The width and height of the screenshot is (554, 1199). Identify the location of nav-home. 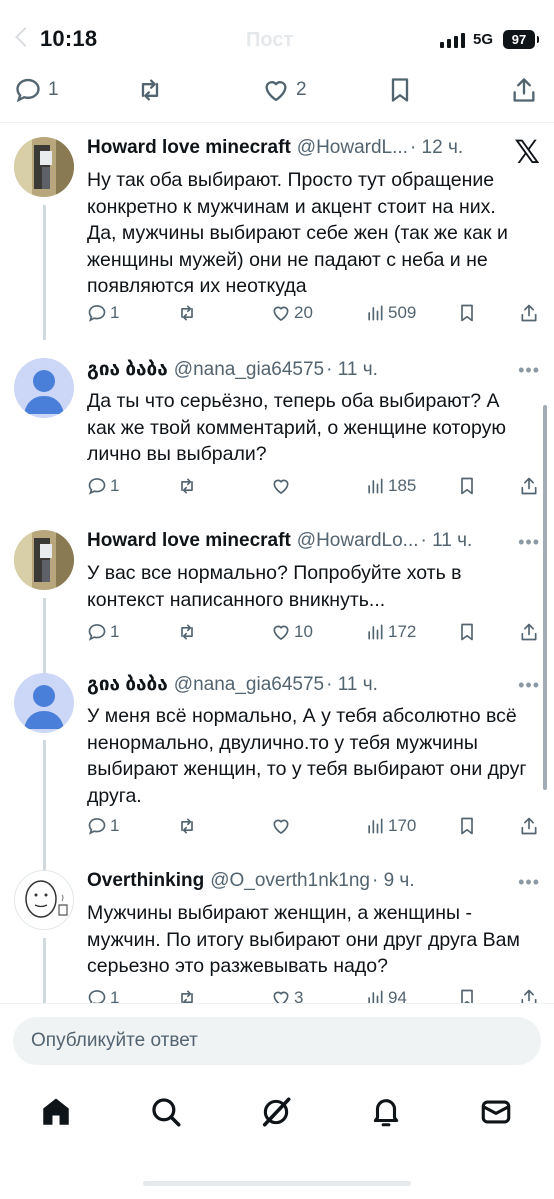
(56, 1112).